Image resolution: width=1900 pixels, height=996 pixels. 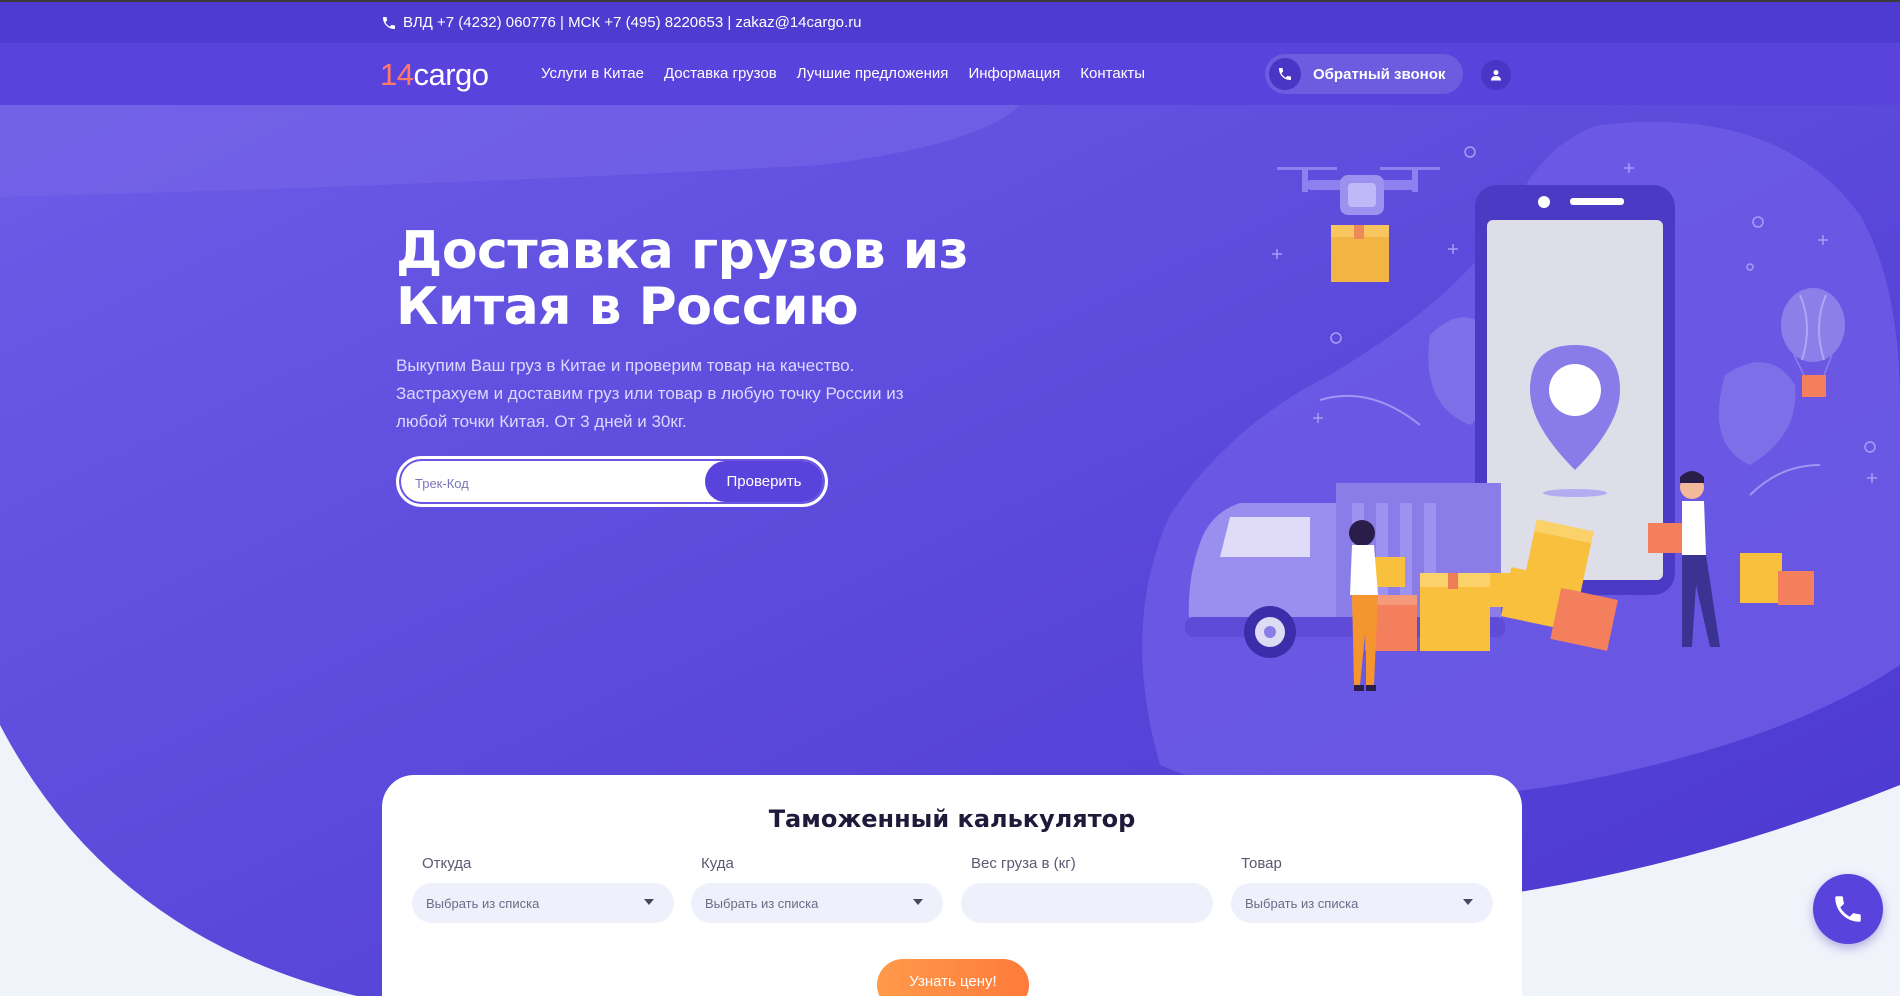 I want to click on site-logo: 14 cargo, so click(x=434, y=75).